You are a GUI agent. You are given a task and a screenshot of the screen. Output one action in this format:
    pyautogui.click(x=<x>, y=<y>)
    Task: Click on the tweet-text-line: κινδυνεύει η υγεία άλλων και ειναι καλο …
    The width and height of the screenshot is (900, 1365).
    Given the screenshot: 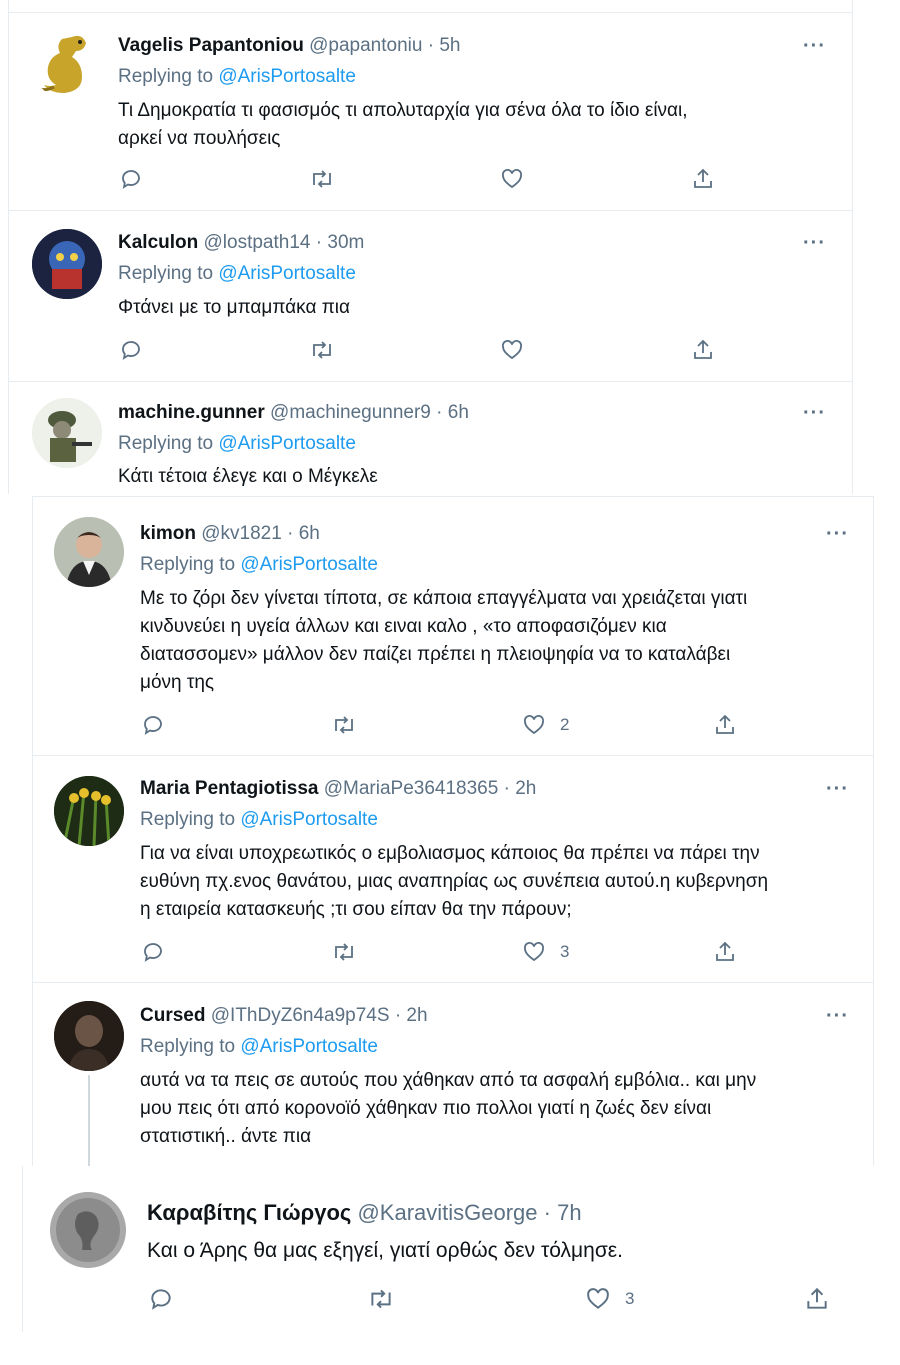 What is the action you would take?
    pyautogui.click(x=403, y=626)
    